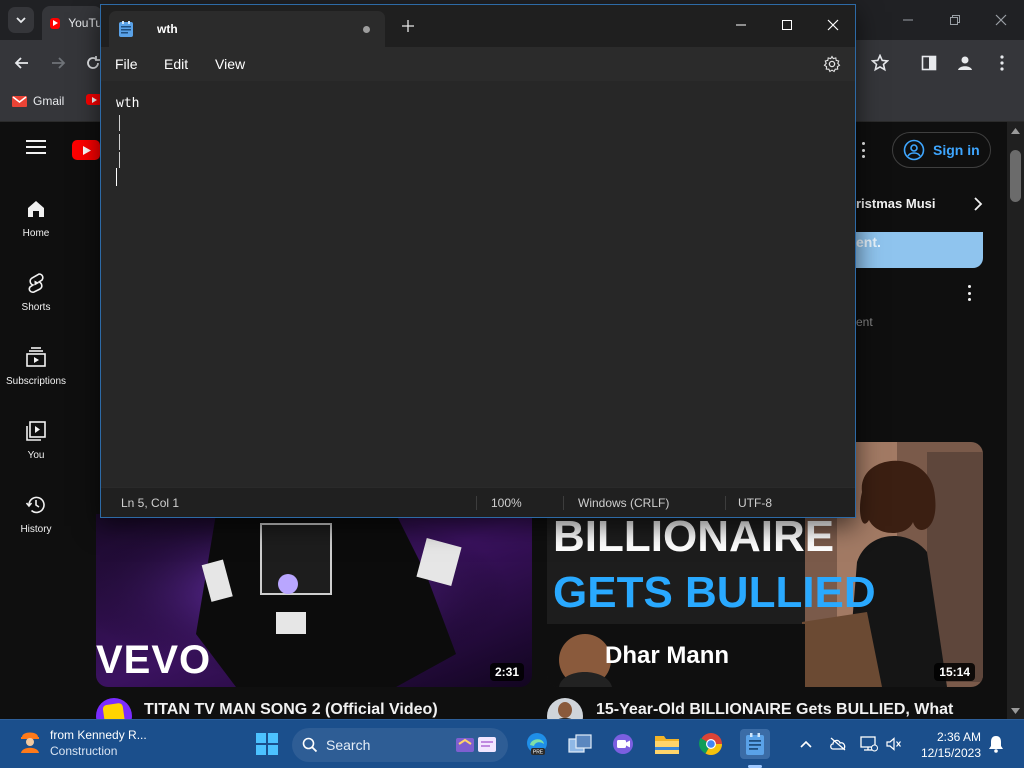 The height and width of the screenshot is (768, 1024). What do you see at coordinates (898, 203) in the screenshot?
I see `chip-christmas-music: ristmas Musi` at bounding box center [898, 203].